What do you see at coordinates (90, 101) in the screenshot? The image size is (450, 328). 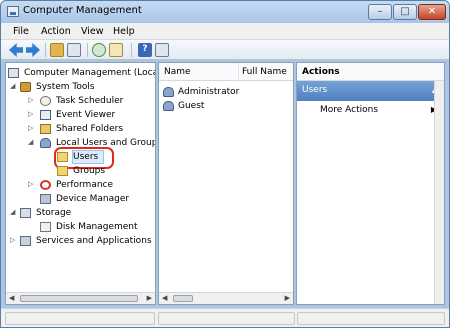 I see `tree-item-label: Task Scheduler` at bounding box center [90, 101].